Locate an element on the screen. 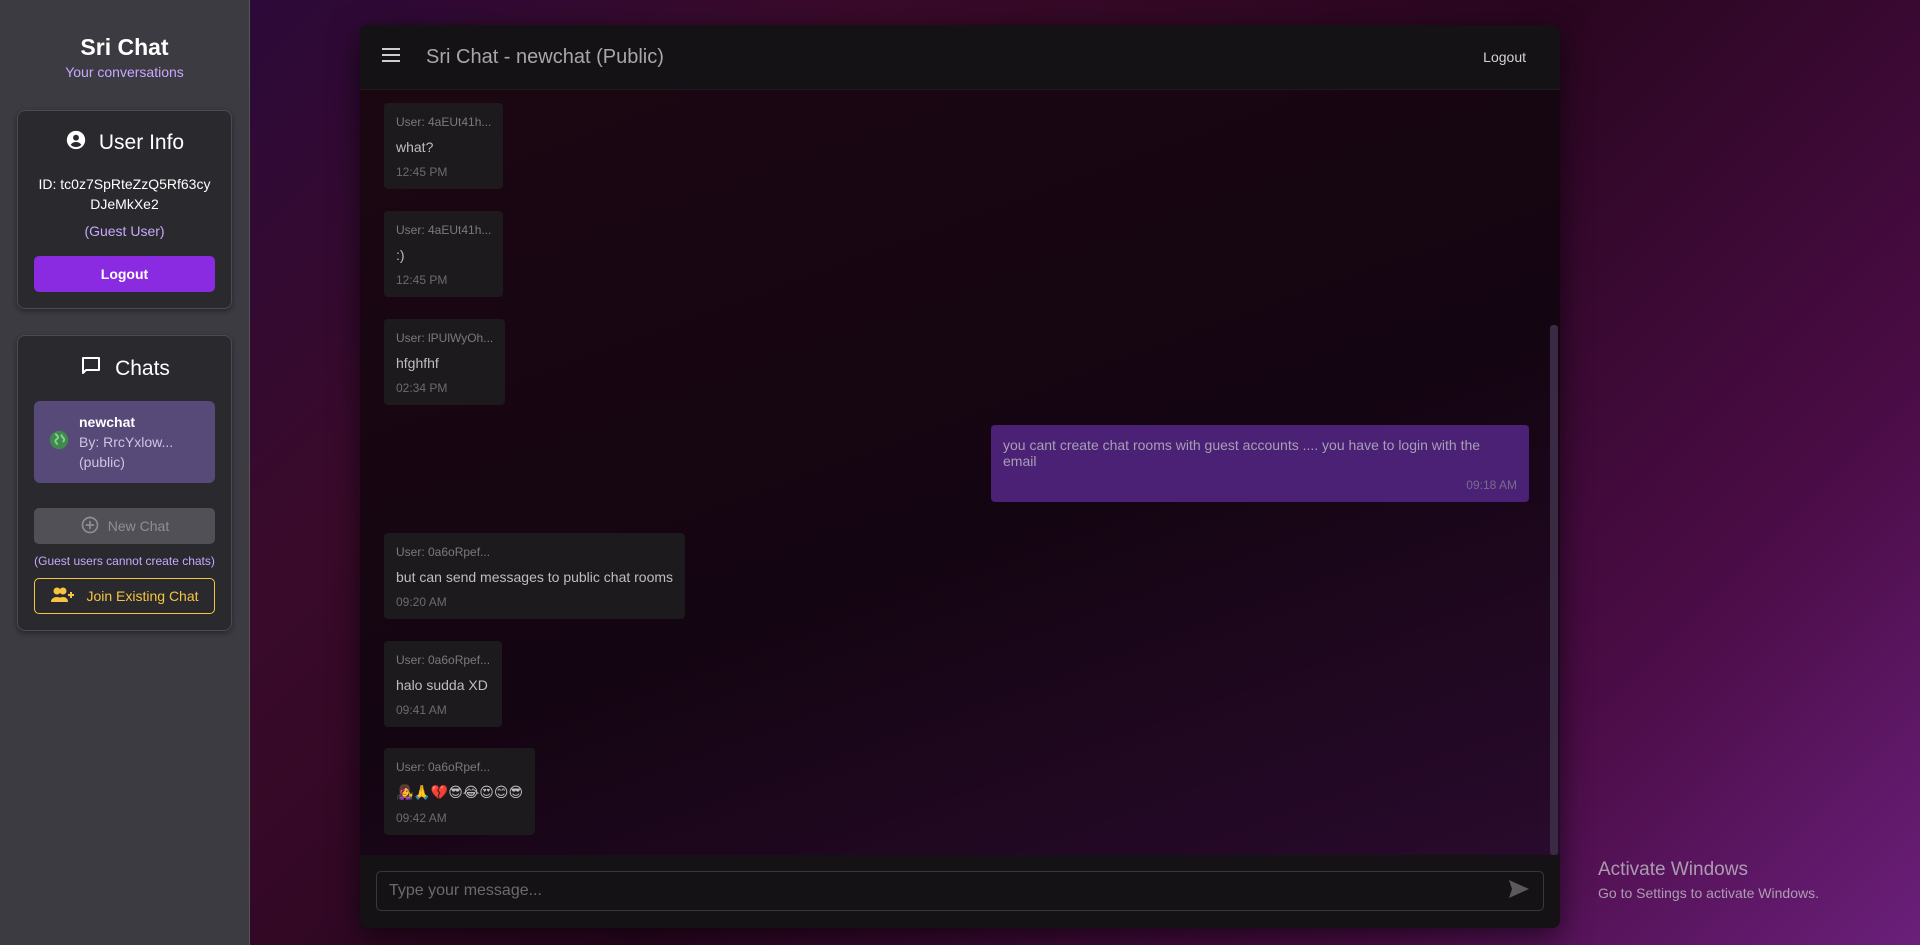  user-info-heading: User Info is located at coordinates (141, 142).